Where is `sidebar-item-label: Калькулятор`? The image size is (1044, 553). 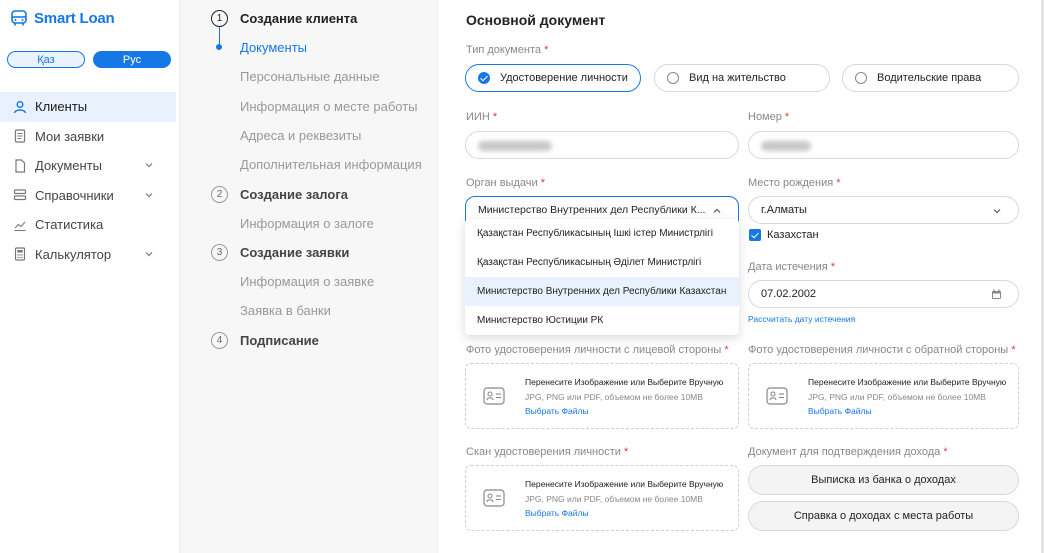
sidebar-item-label: Калькулятор is located at coordinates (73, 254).